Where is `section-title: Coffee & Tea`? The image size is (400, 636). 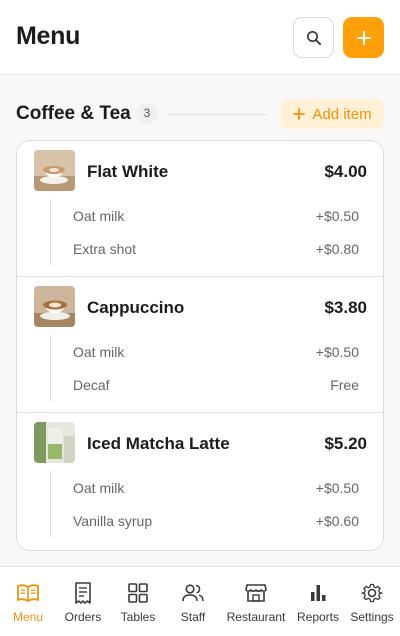 section-title: Coffee & Tea is located at coordinates (73, 113).